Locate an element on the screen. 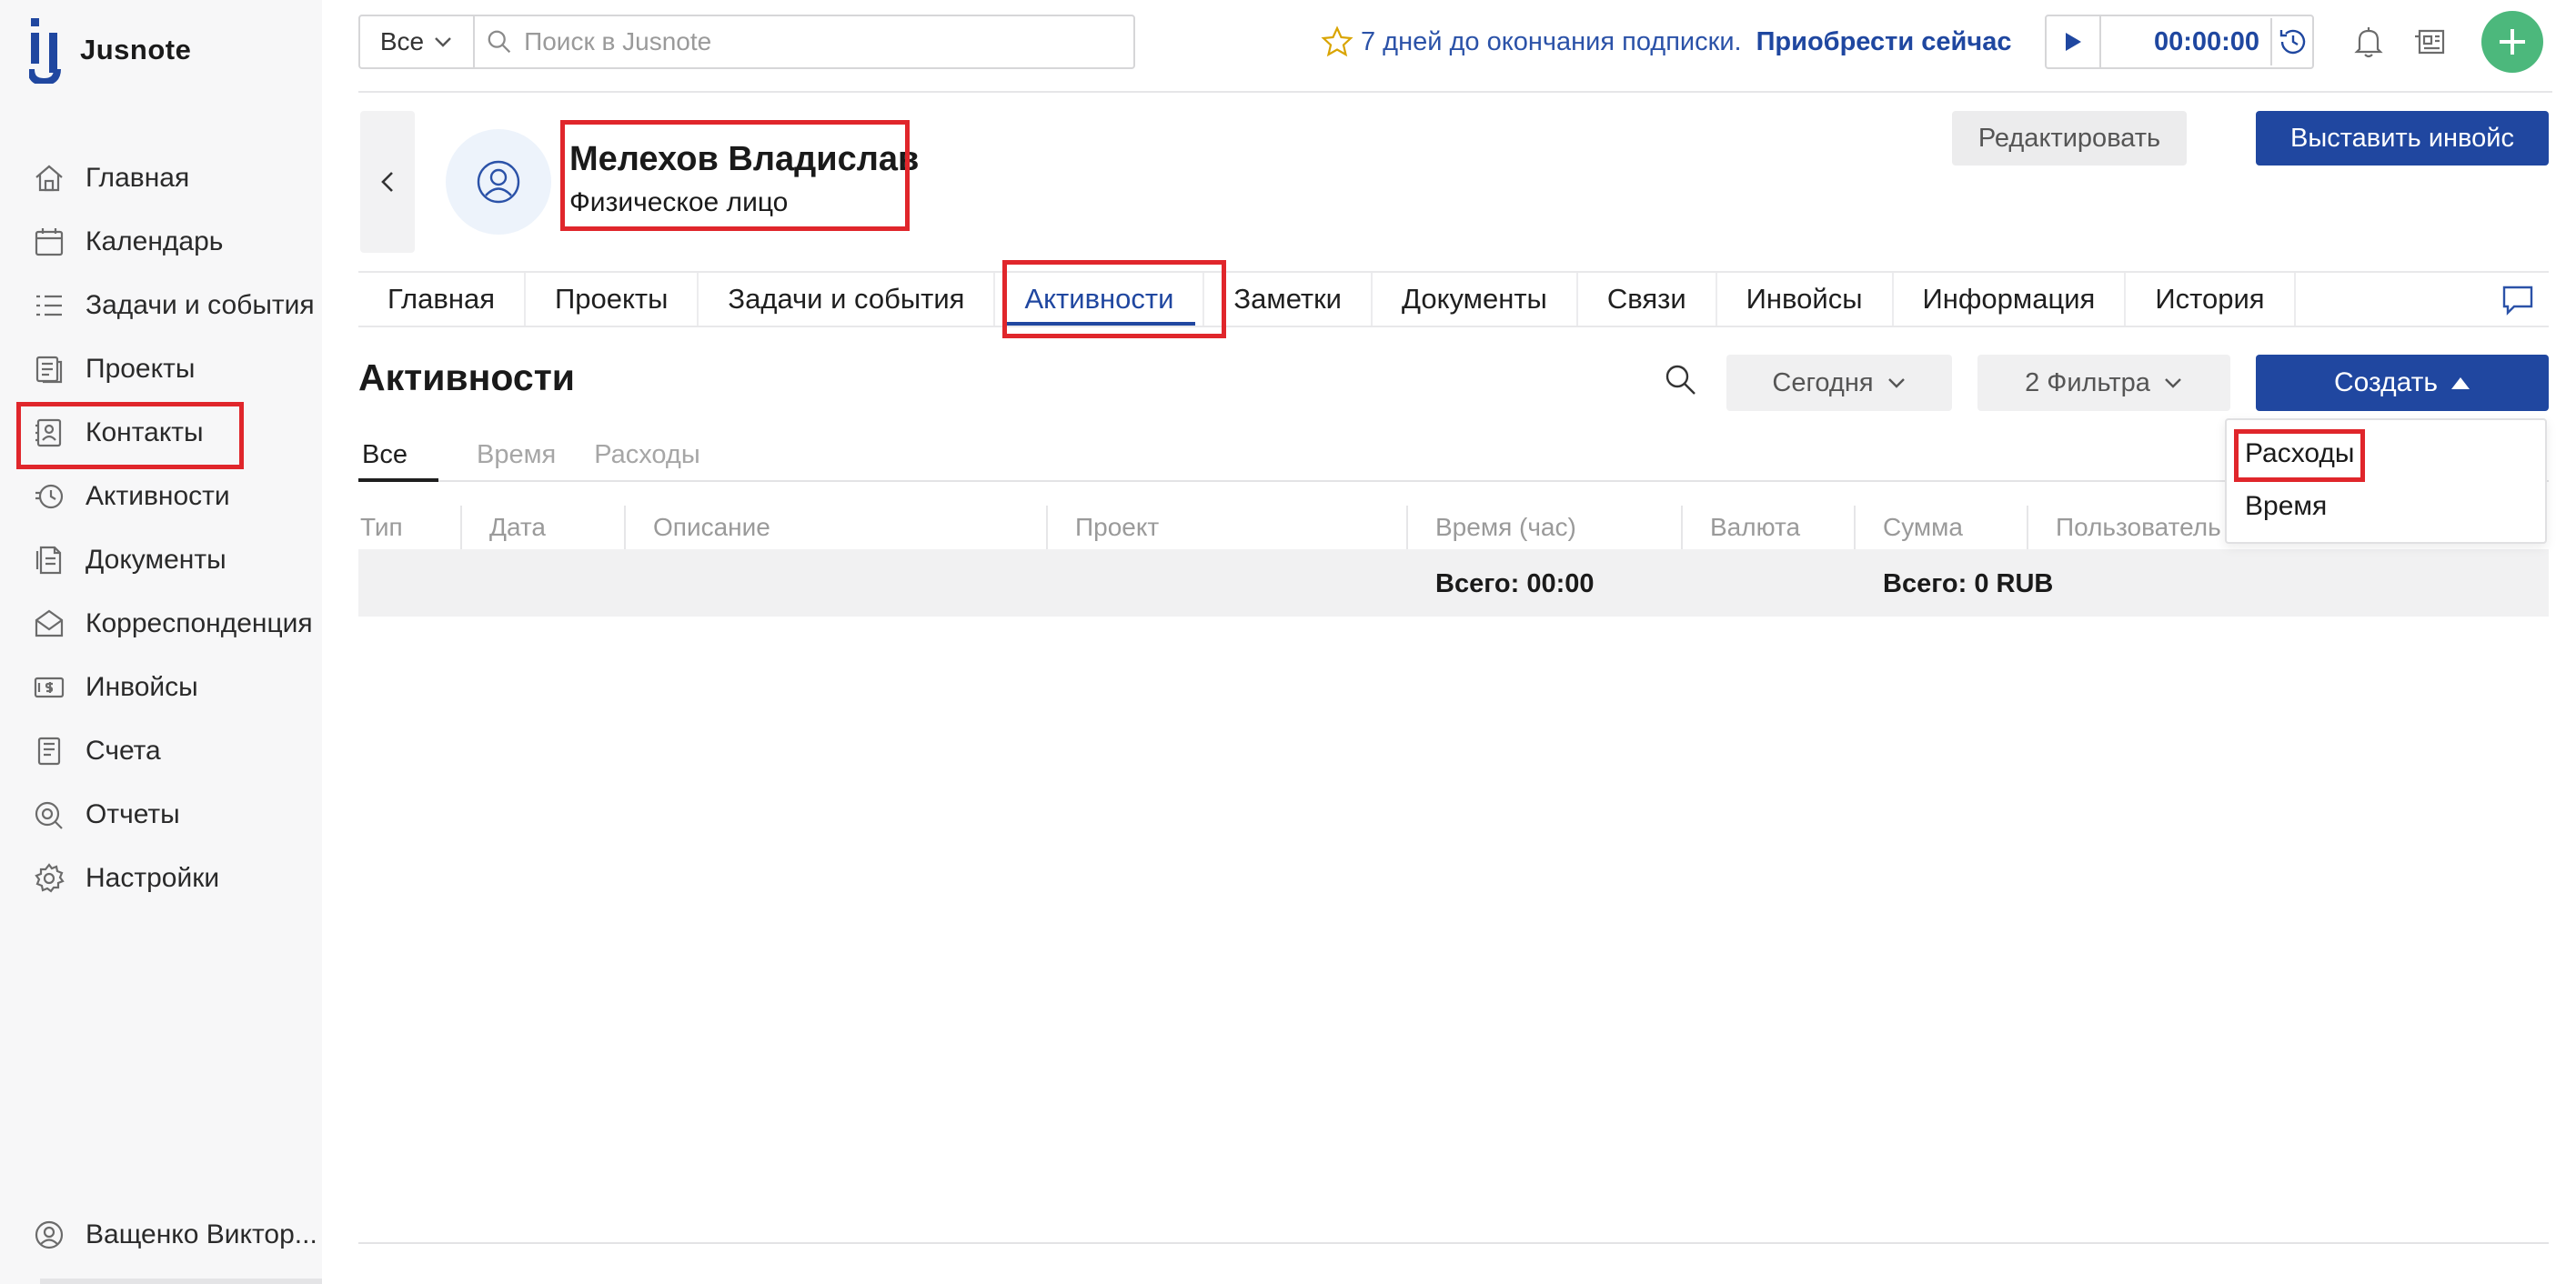 The image size is (2576, 1284). mail-icon is located at coordinates (49, 623).